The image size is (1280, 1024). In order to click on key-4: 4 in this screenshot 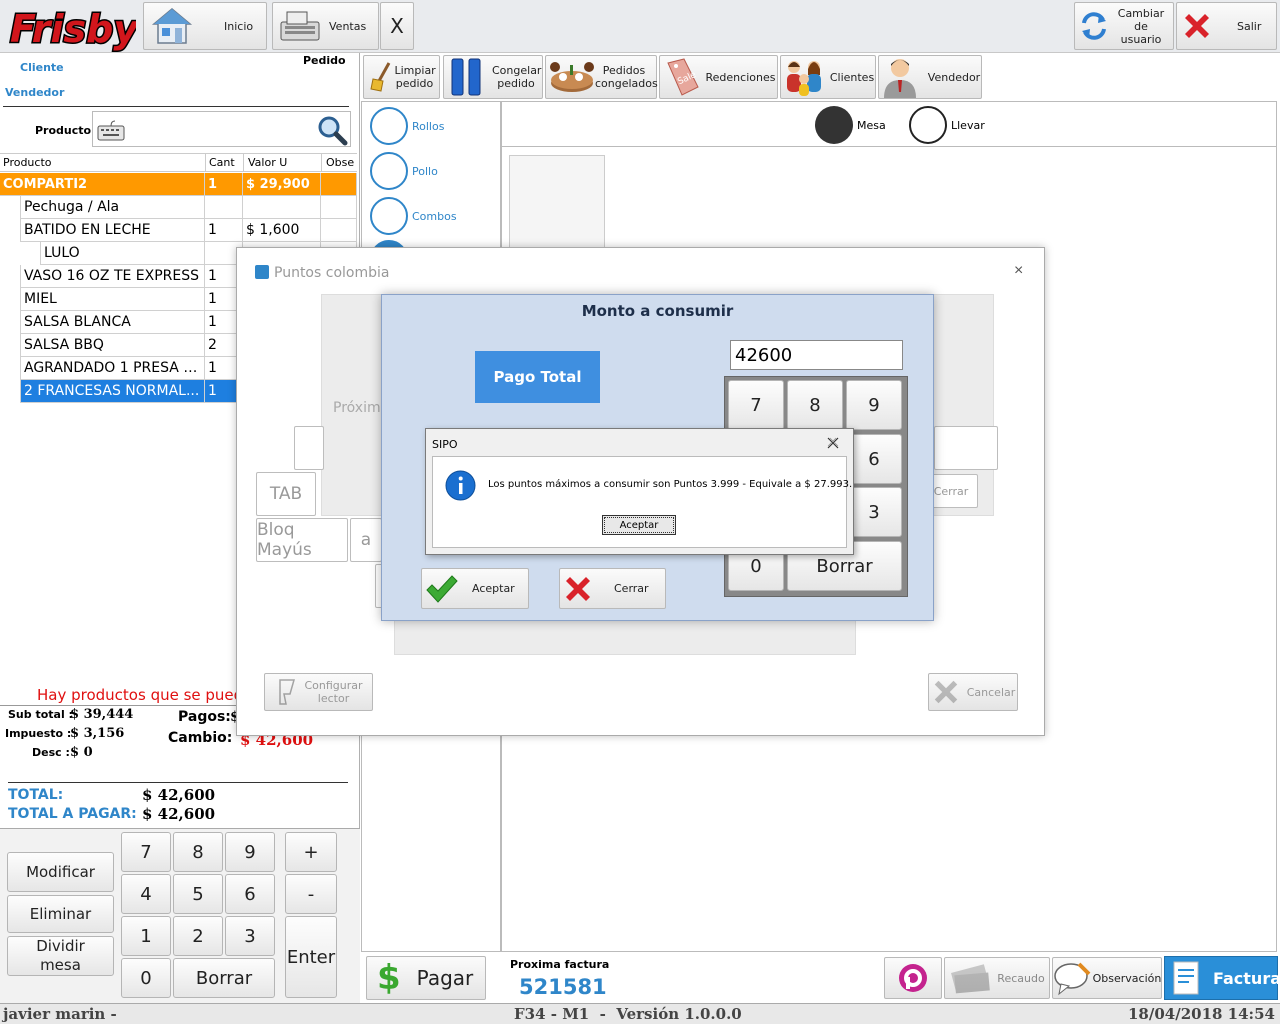, I will do `click(146, 894)`.